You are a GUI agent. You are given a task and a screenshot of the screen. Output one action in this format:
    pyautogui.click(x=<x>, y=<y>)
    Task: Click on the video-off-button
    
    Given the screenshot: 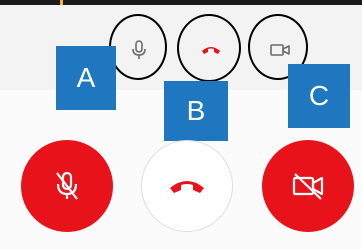 What is the action you would take?
    pyautogui.click(x=308, y=186)
    